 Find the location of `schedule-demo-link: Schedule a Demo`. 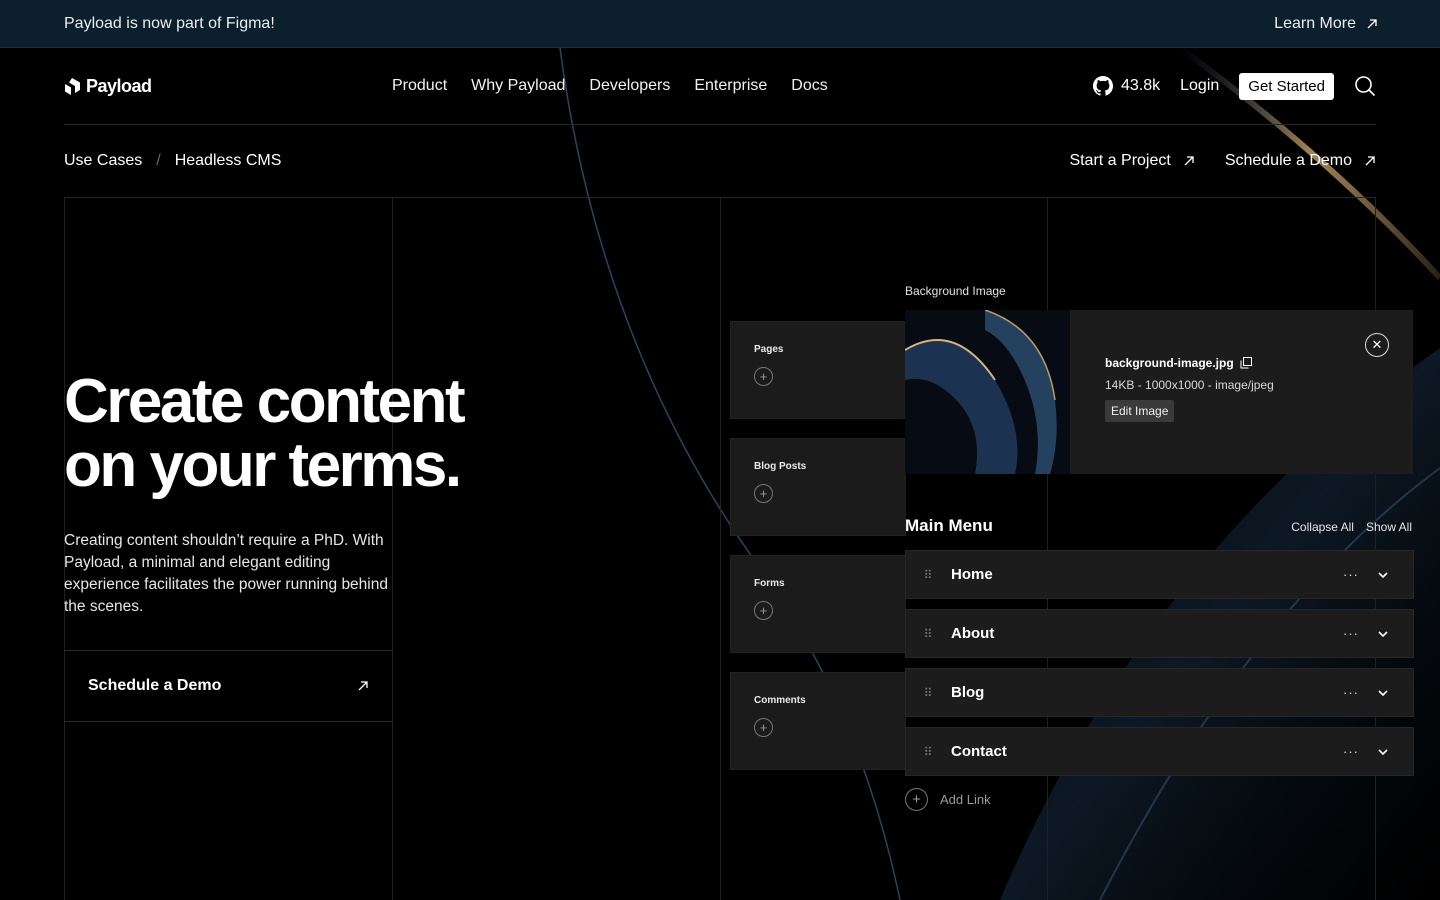

schedule-demo-link: Schedule a Demo is located at coordinates (1300, 161).